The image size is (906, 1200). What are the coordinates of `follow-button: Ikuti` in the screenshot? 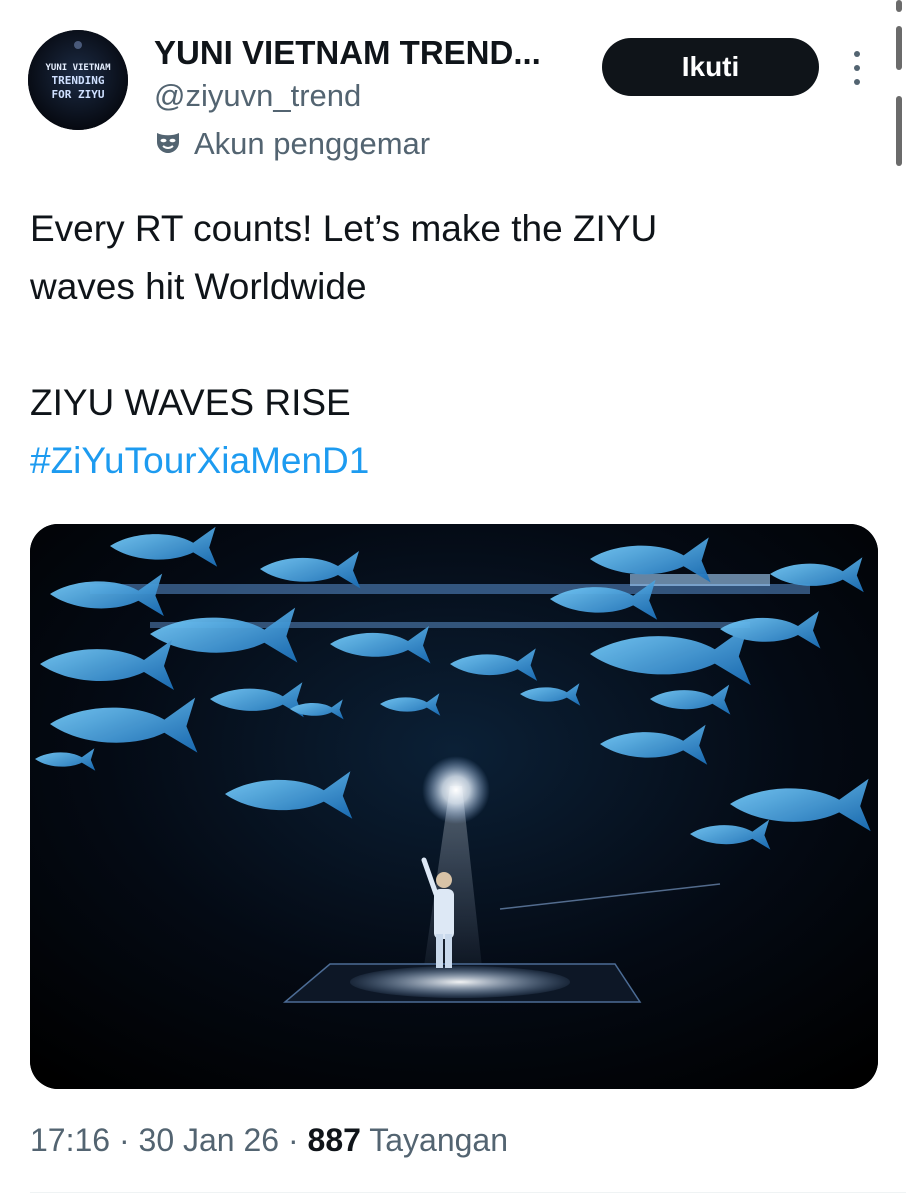 It's located at (710, 67).